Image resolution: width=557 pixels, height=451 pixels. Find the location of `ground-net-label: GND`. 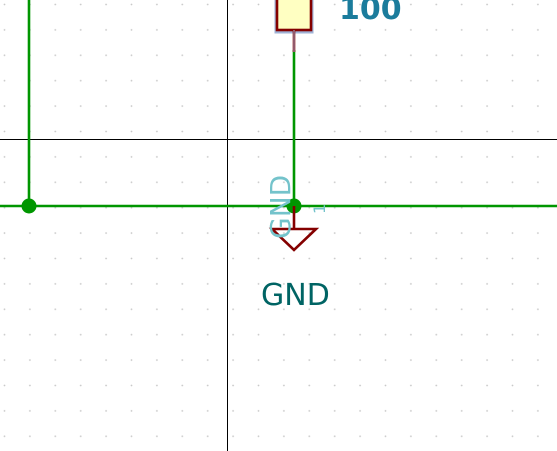

ground-net-label: GND is located at coordinates (295, 295).